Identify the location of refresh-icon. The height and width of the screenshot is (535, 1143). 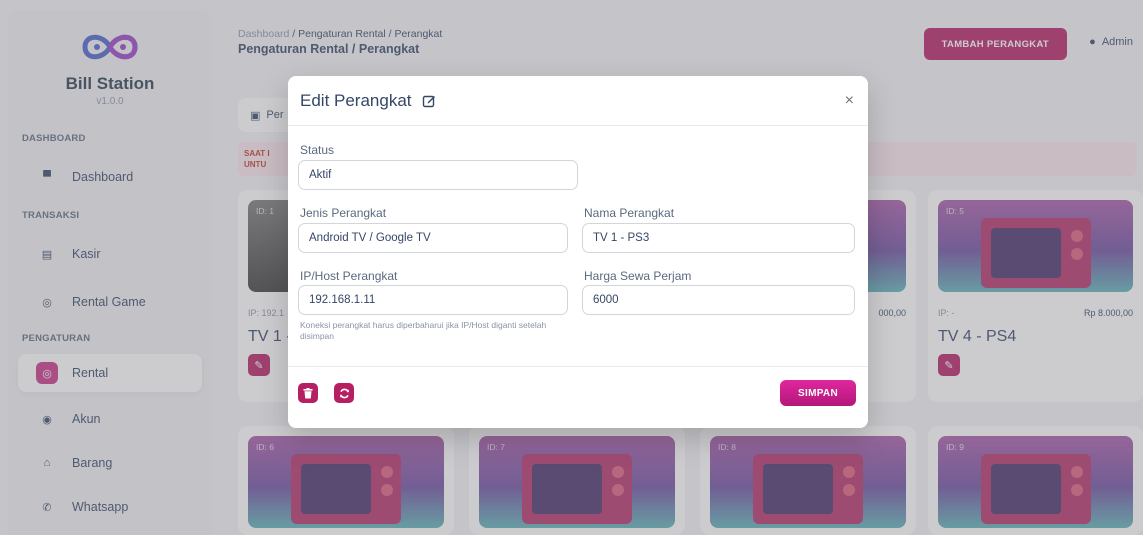
(344, 393).